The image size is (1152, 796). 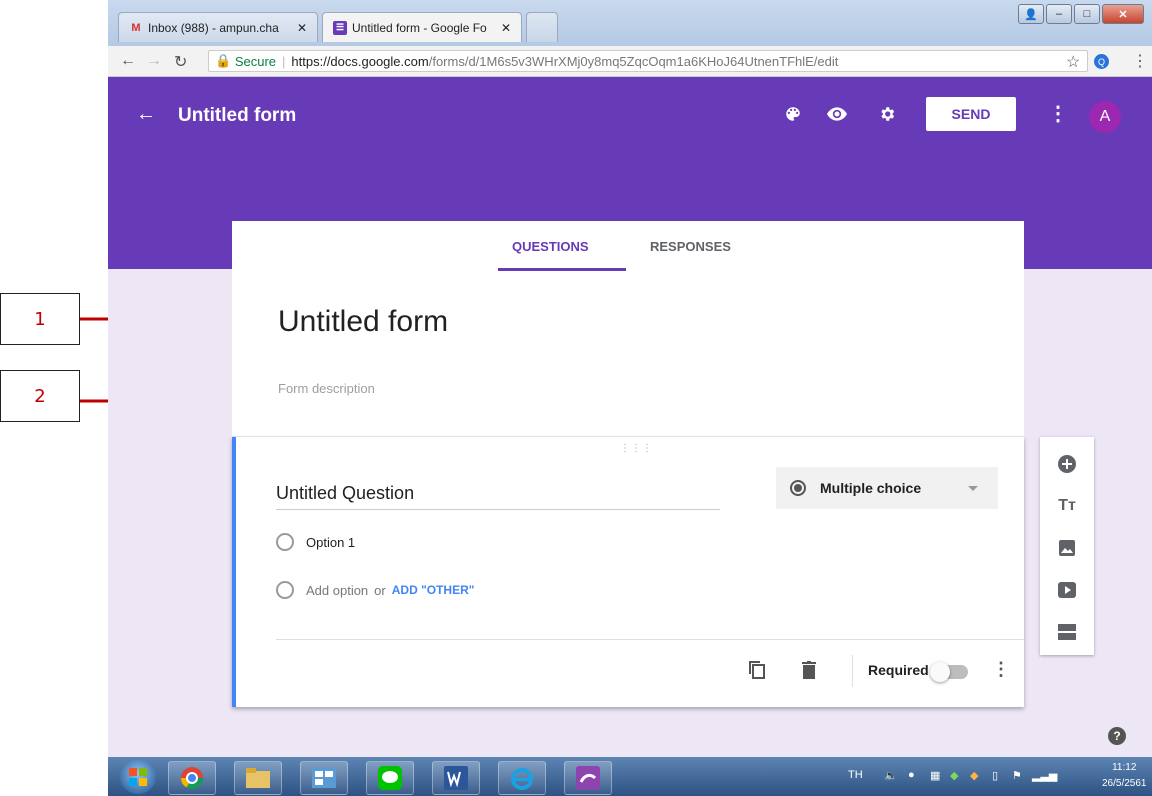 What do you see at coordinates (690, 246) in the screenshot?
I see `tab-responses: RESPONSES` at bounding box center [690, 246].